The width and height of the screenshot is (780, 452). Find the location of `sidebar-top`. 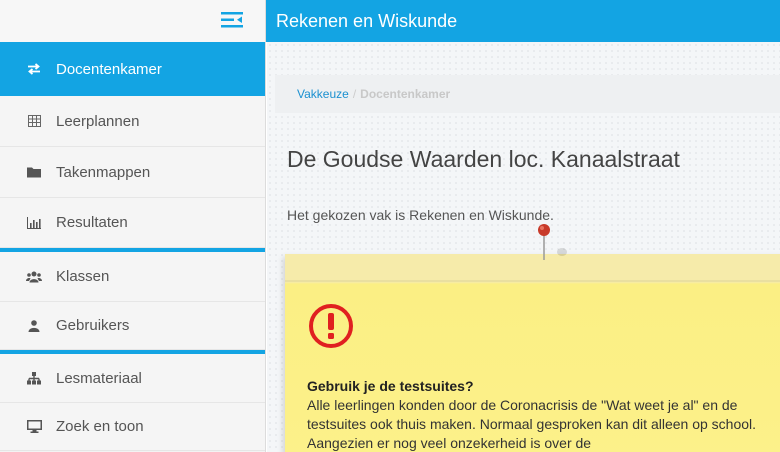

sidebar-top is located at coordinates (132, 21).